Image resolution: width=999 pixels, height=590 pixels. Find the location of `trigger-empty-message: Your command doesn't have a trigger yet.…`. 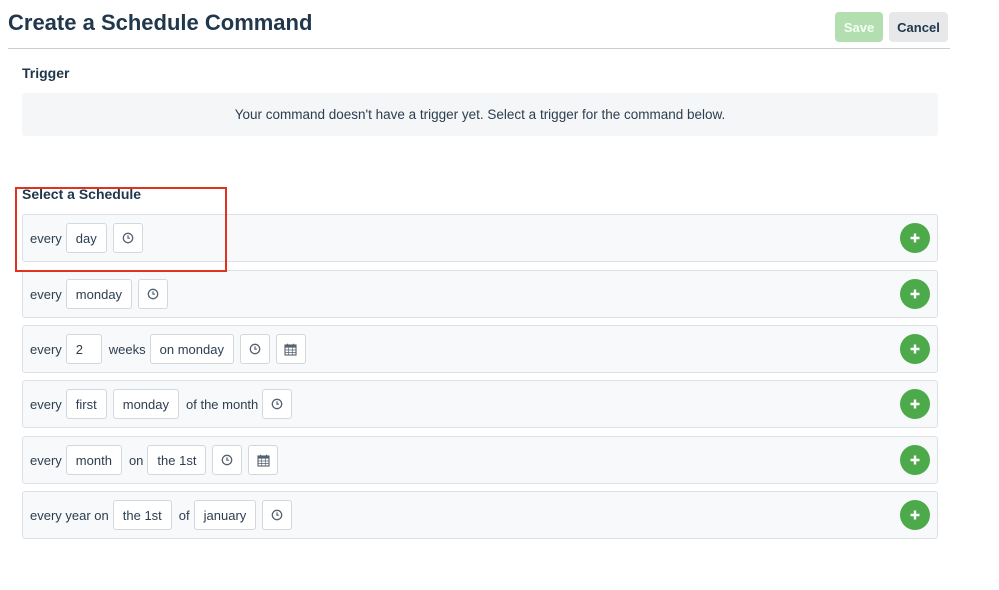

trigger-empty-message: Your command doesn't have a trigger yet.… is located at coordinates (480, 114).